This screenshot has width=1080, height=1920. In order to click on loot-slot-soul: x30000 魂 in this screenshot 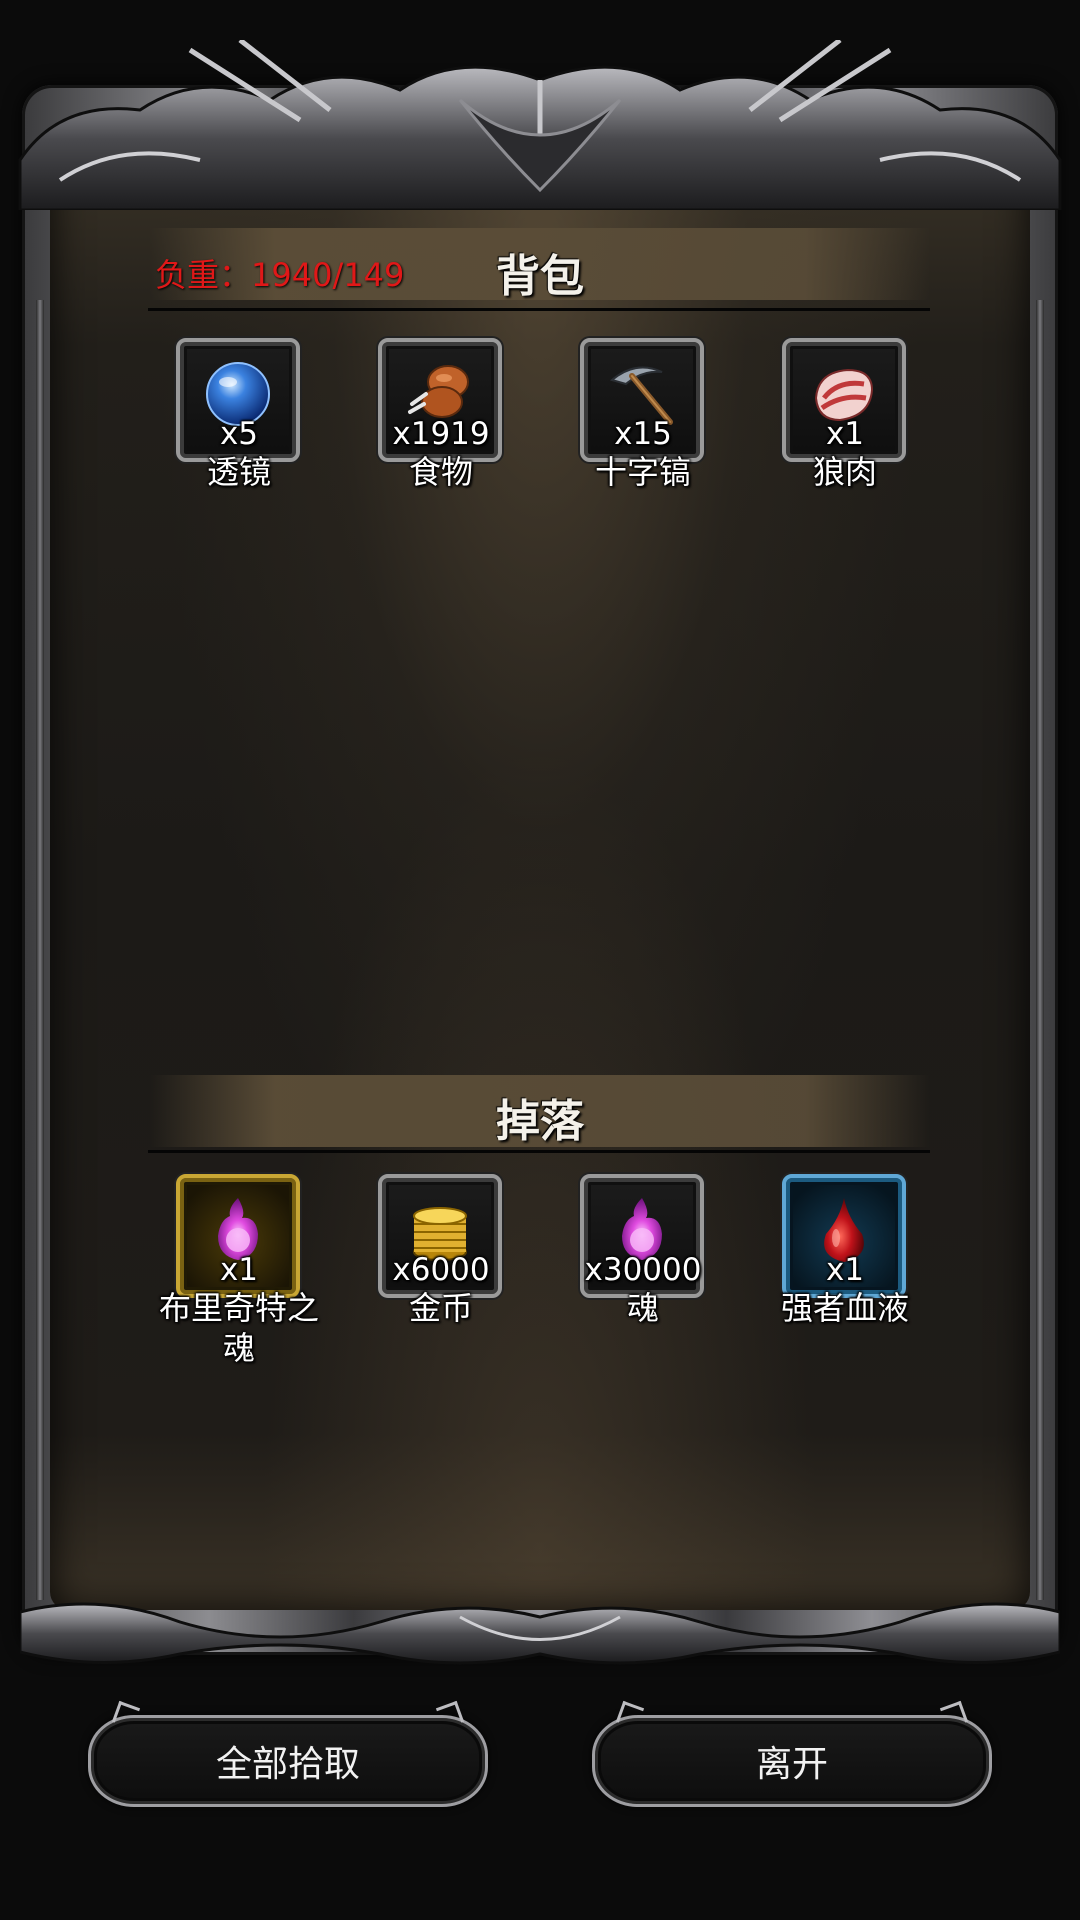, I will do `click(643, 1259)`.